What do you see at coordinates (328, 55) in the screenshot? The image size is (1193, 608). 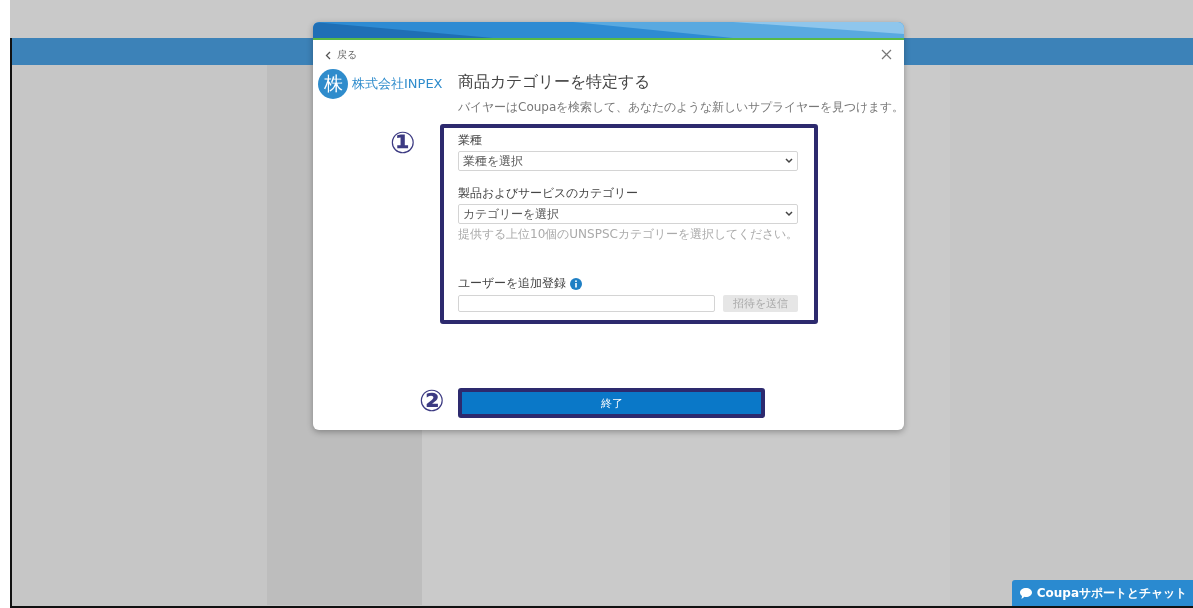 I see `chevron-left-icon` at bounding box center [328, 55].